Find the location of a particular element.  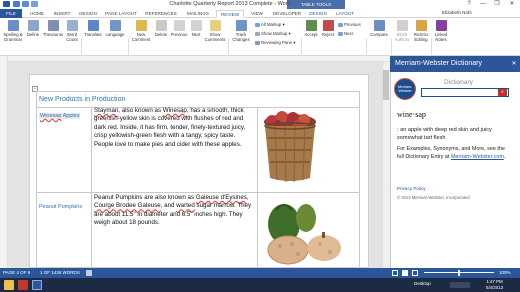

tray-icons is located at coordinates (460, 285).